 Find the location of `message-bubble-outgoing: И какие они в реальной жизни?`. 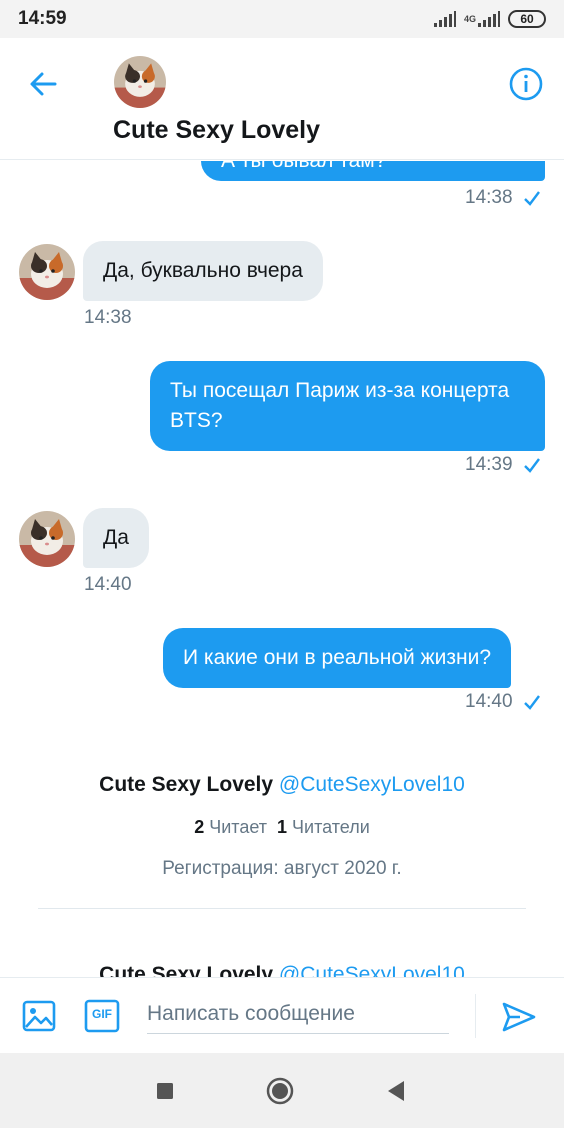

message-bubble-outgoing: И какие они в реальной жизни? is located at coordinates (337, 658).